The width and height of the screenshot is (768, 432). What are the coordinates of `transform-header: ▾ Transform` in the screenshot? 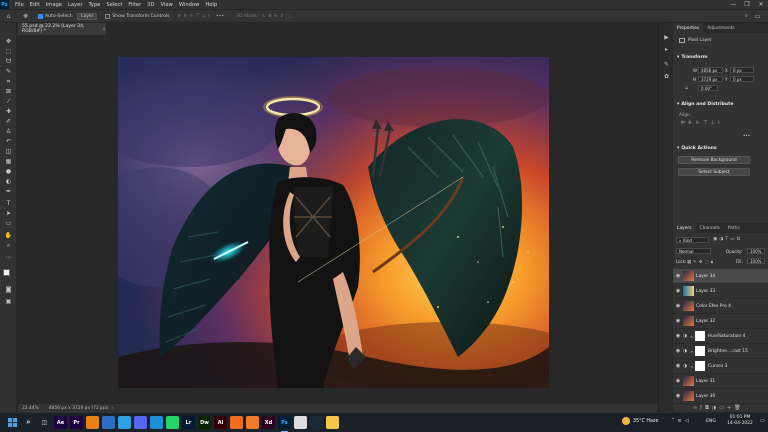 It's located at (690, 57).